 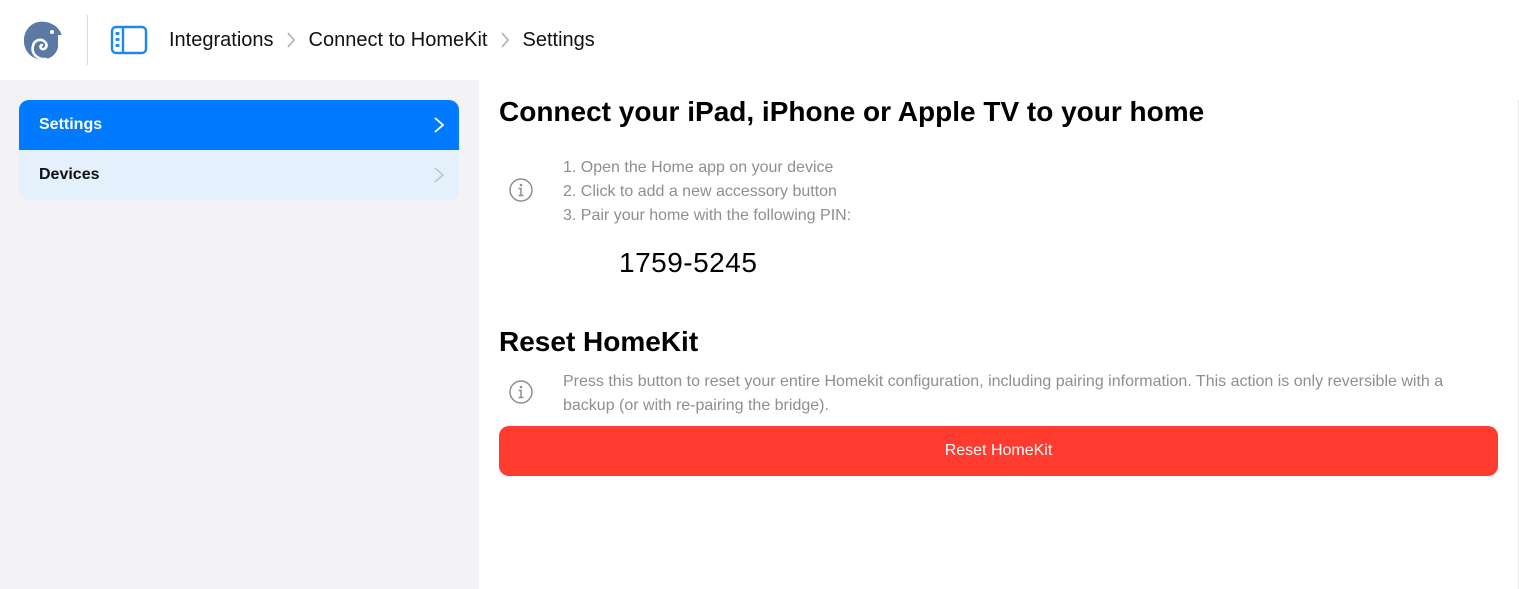 What do you see at coordinates (71, 124) in the screenshot?
I see `sidebar-item-label: Settings` at bounding box center [71, 124].